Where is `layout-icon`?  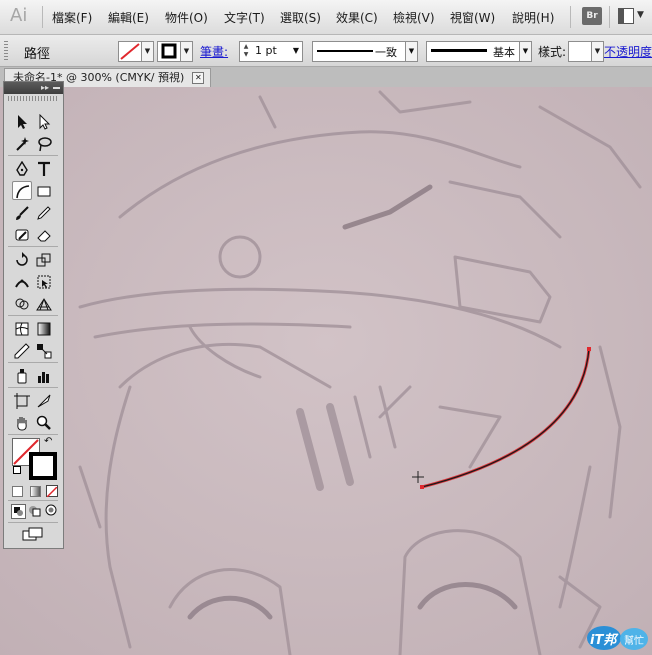
layout-icon is located at coordinates (626, 16).